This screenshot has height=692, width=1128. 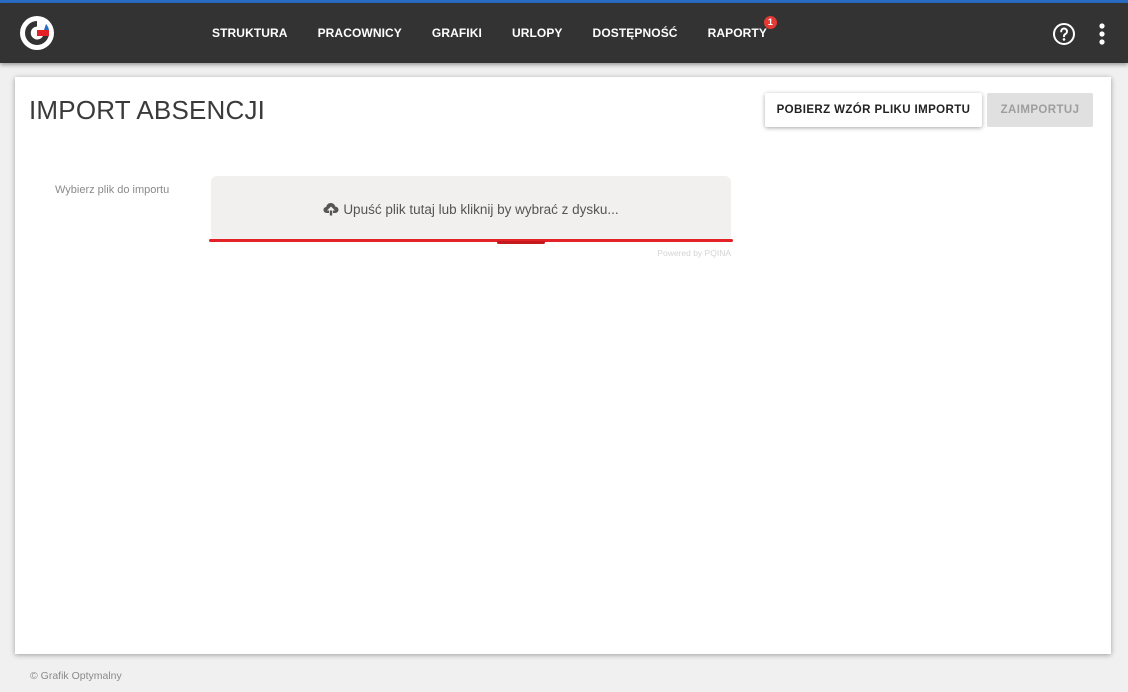 What do you see at coordinates (687, 253) in the screenshot?
I see `powered-by-credit: Powered by PQINA` at bounding box center [687, 253].